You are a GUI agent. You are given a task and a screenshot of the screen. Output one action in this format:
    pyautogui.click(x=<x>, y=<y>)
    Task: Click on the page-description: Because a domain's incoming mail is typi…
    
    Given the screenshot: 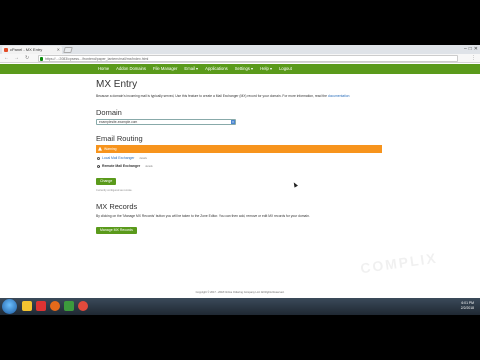 What is the action you would take?
    pyautogui.click(x=241, y=96)
    